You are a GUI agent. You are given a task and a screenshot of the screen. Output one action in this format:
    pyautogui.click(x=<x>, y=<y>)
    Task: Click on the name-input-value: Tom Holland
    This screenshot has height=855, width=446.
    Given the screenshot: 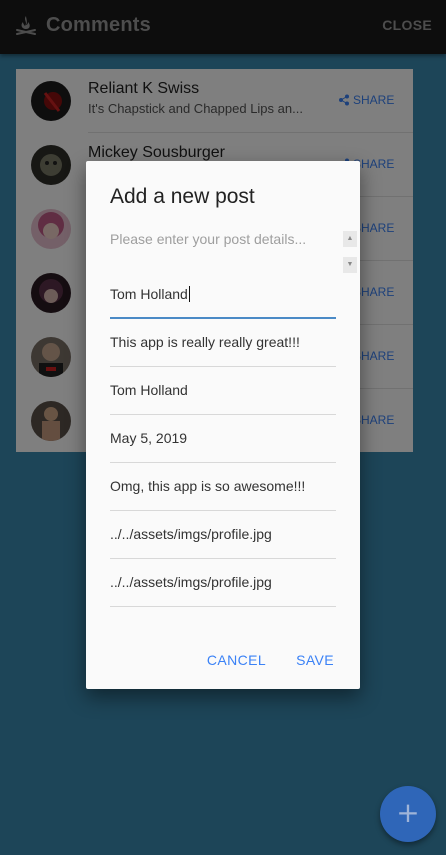 What is the action you would take?
    pyautogui.click(x=149, y=390)
    